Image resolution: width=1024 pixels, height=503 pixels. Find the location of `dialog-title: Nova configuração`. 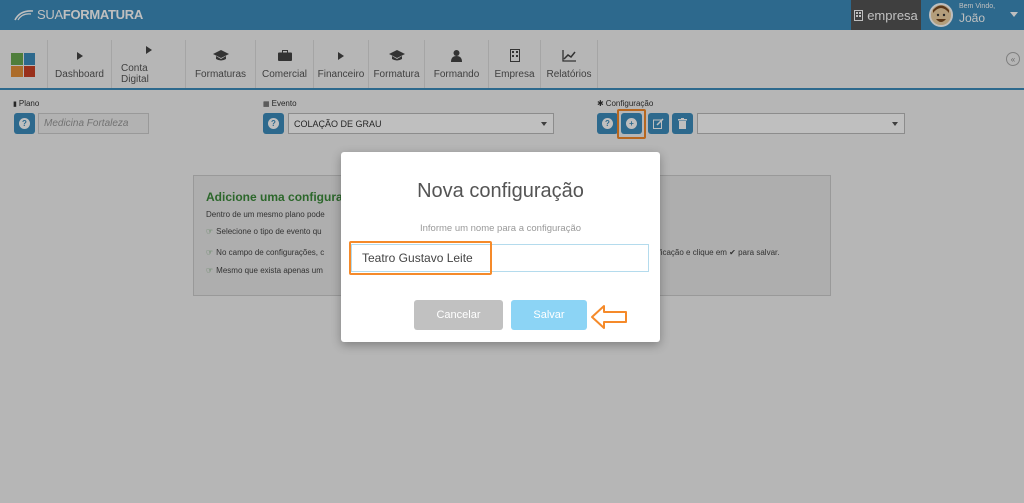

dialog-title: Nova configuração is located at coordinates (500, 191).